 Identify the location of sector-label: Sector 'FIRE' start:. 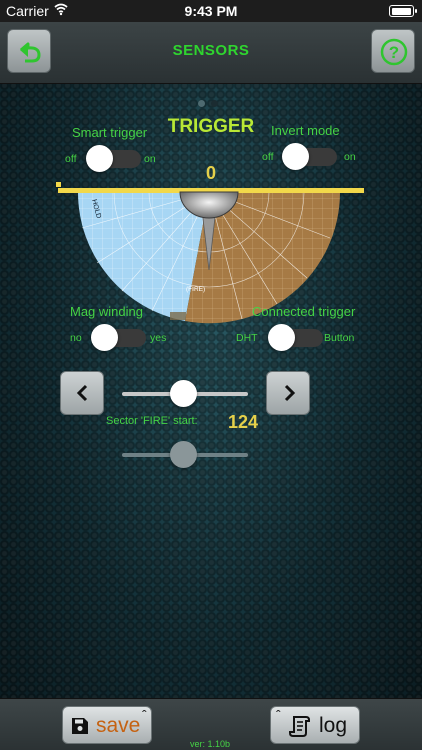
(152, 421).